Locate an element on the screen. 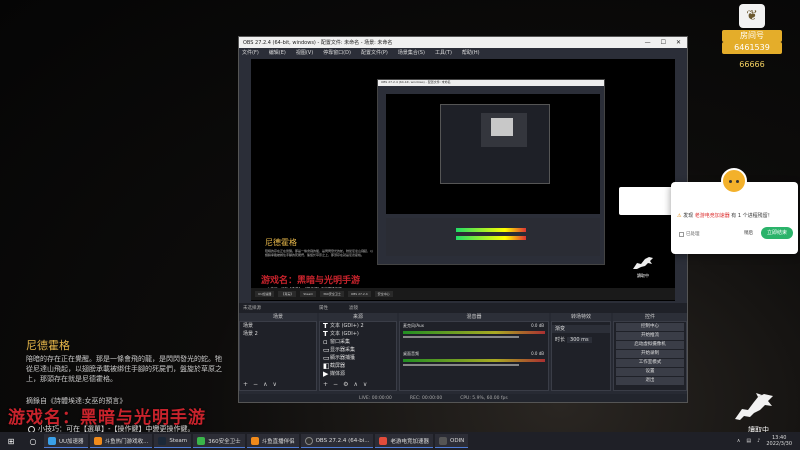  taskbar-item: 老游电竞加速器 is located at coordinates (404, 441).